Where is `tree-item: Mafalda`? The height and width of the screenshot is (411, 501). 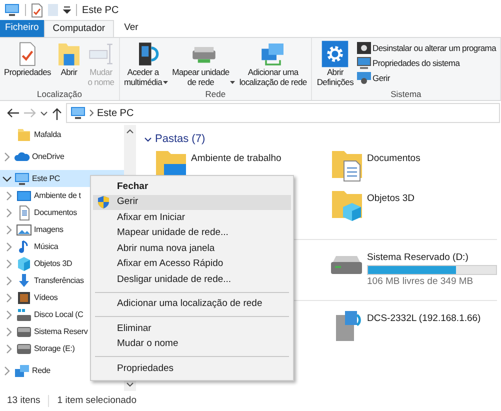 tree-item: Mafalda is located at coordinates (62, 134).